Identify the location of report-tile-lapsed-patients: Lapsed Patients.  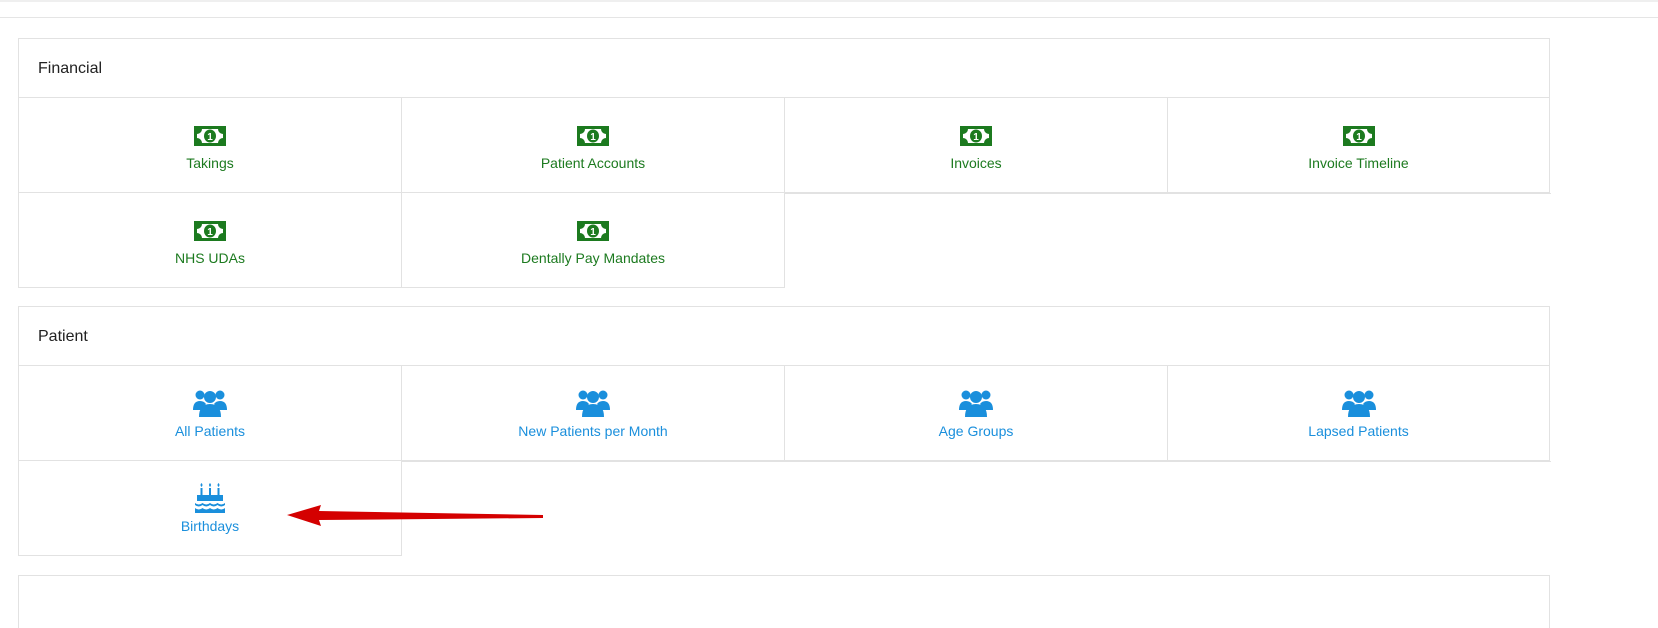
(1358, 413).